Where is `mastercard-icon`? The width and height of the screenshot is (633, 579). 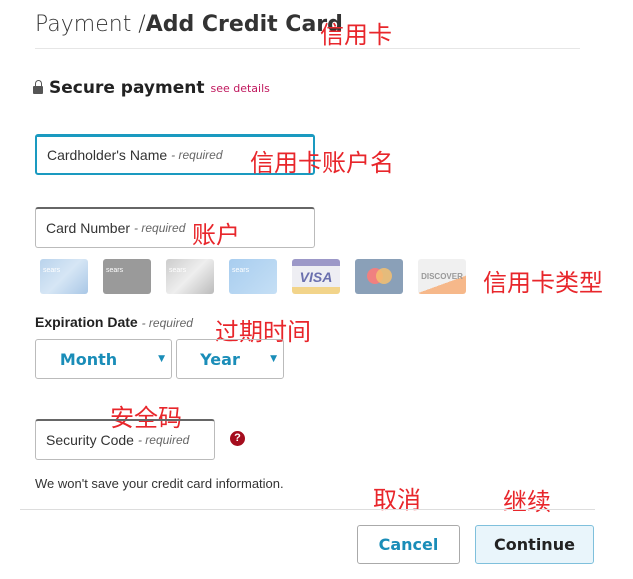 mastercard-icon is located at coordinates (379, 276).